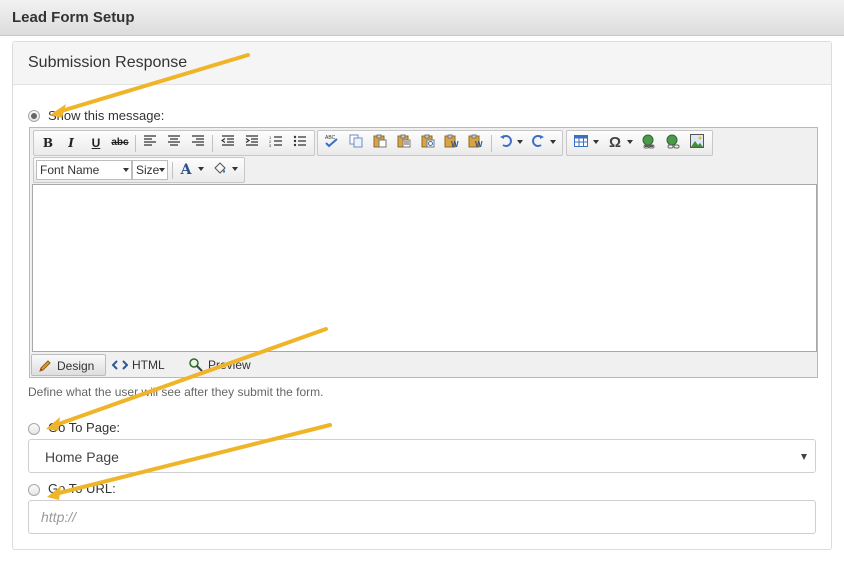 This screenshot has width=844, height=562. I want to click on underline-button: U, so click(96, 143).